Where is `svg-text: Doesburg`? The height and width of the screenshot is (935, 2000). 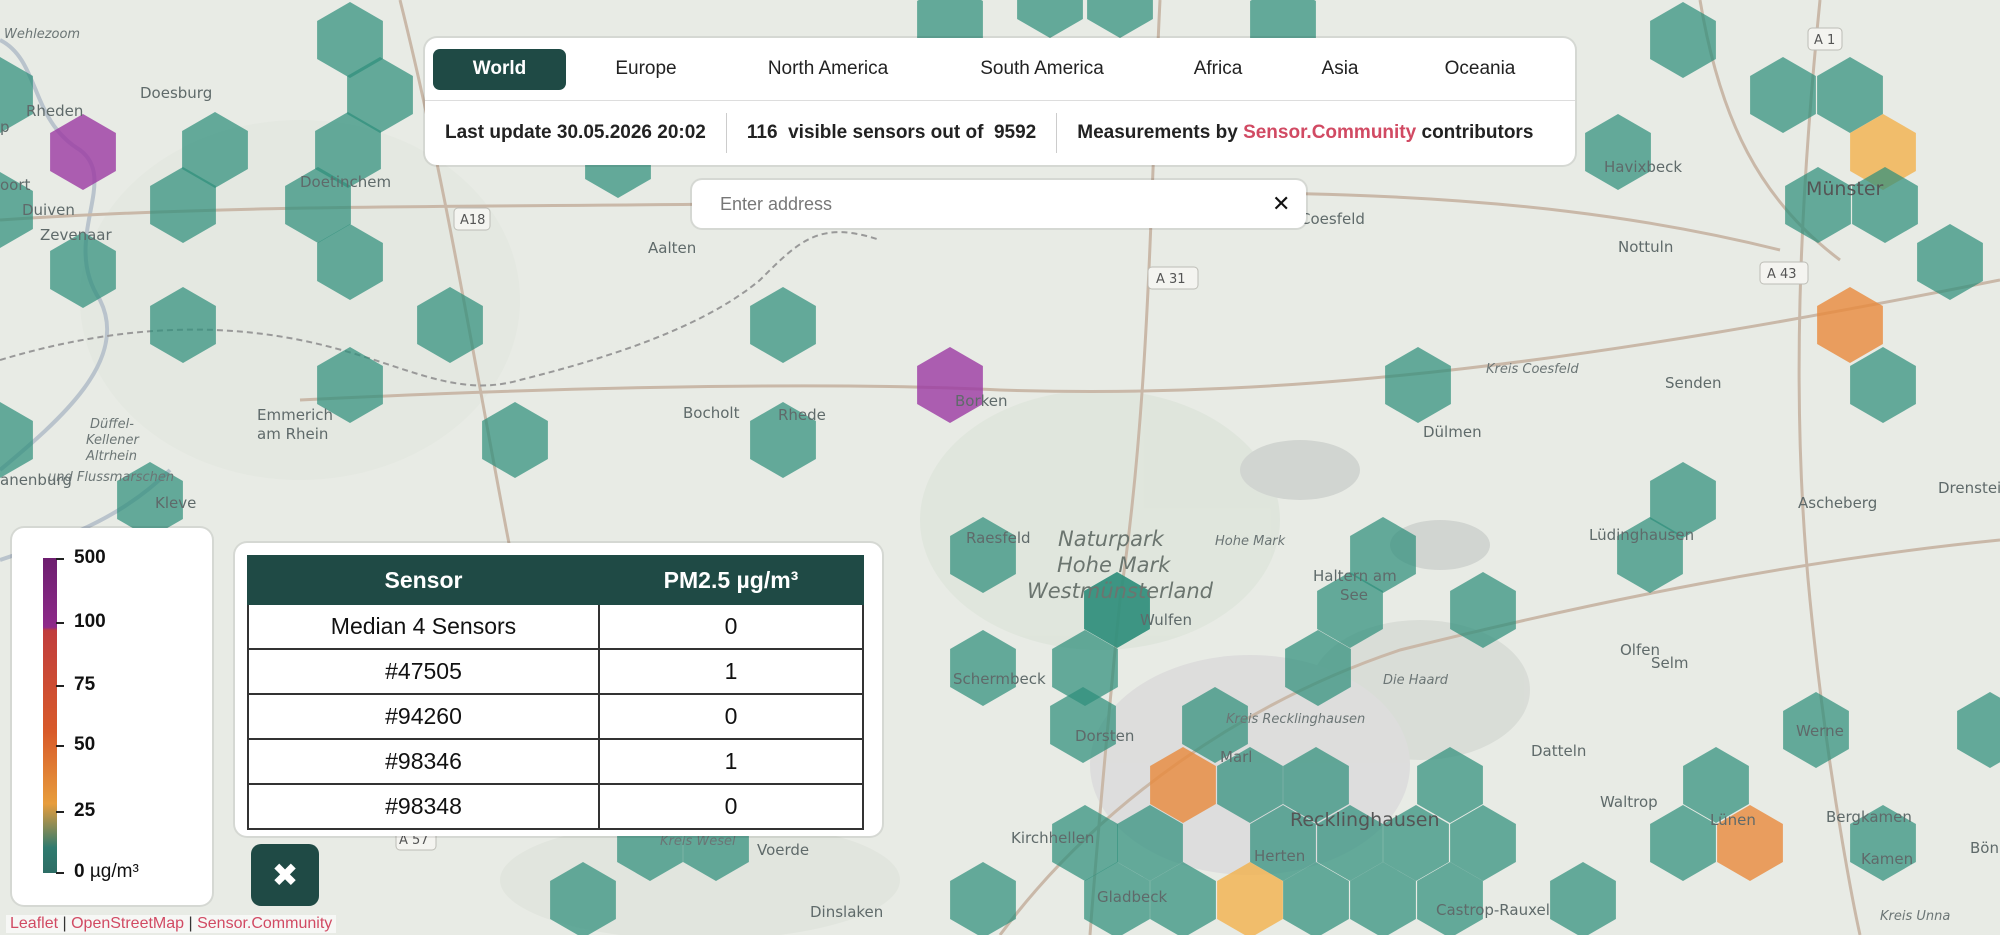
svg-text: Doesburg is located at coordinates (176, 93).